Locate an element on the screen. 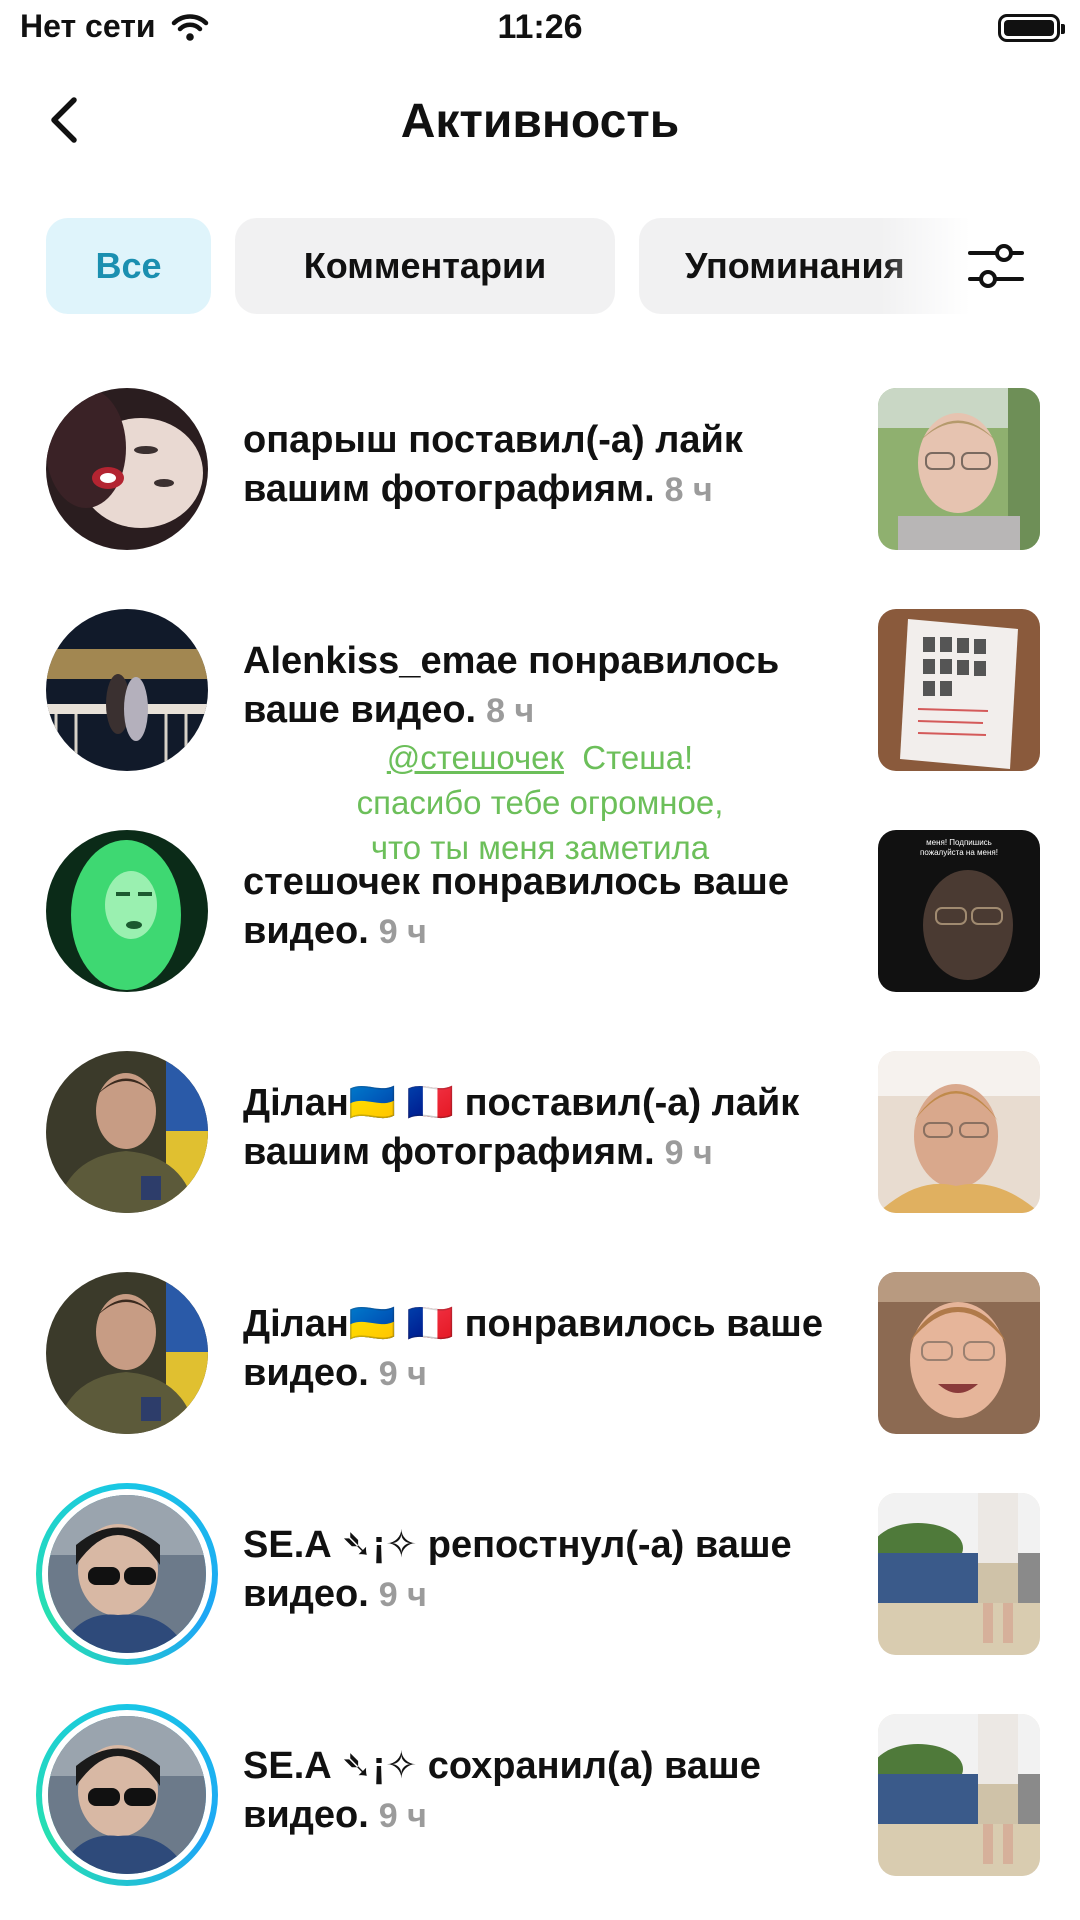 Image resolution: width=1080 pixels, height=1920 pixels. filter-chip-comments: Комментарии is located at coordinates (425, 266).